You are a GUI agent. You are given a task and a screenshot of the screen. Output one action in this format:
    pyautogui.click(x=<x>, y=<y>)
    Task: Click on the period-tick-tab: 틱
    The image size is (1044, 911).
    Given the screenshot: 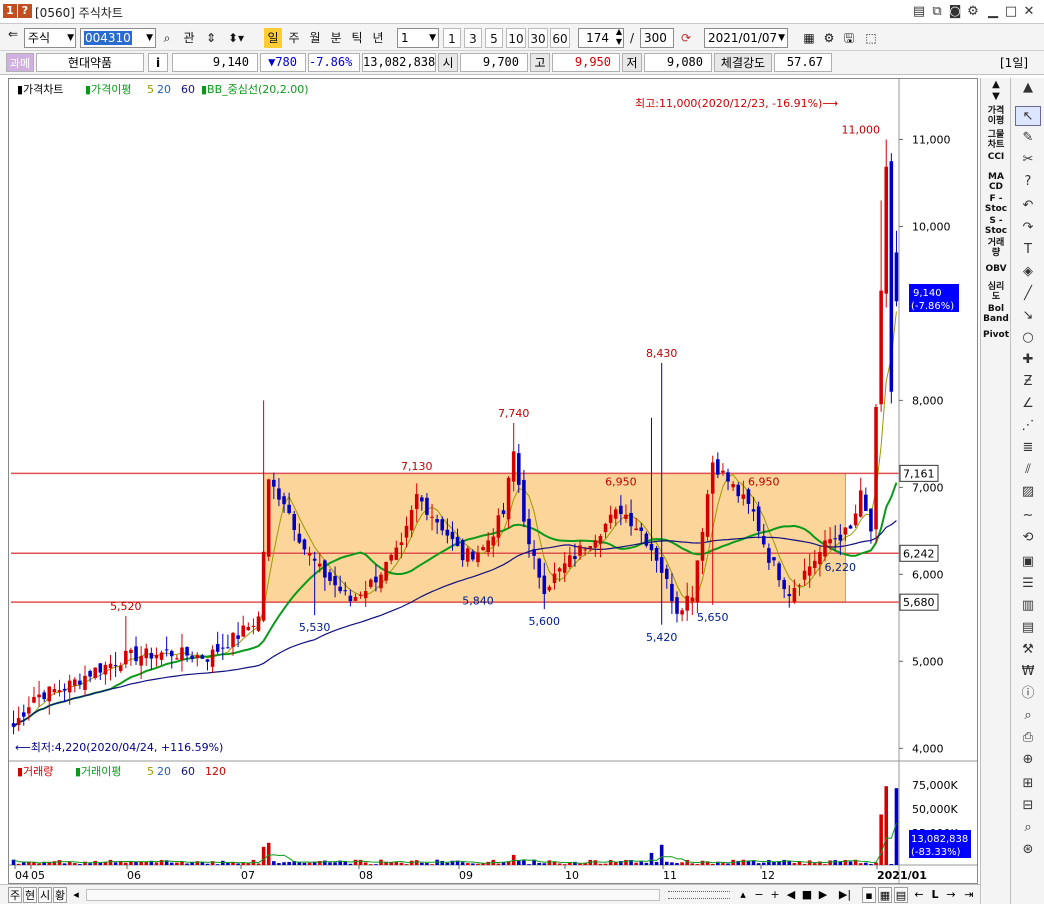 What is the action you would take?
    pyautogui.click(x=357, y=38)
    